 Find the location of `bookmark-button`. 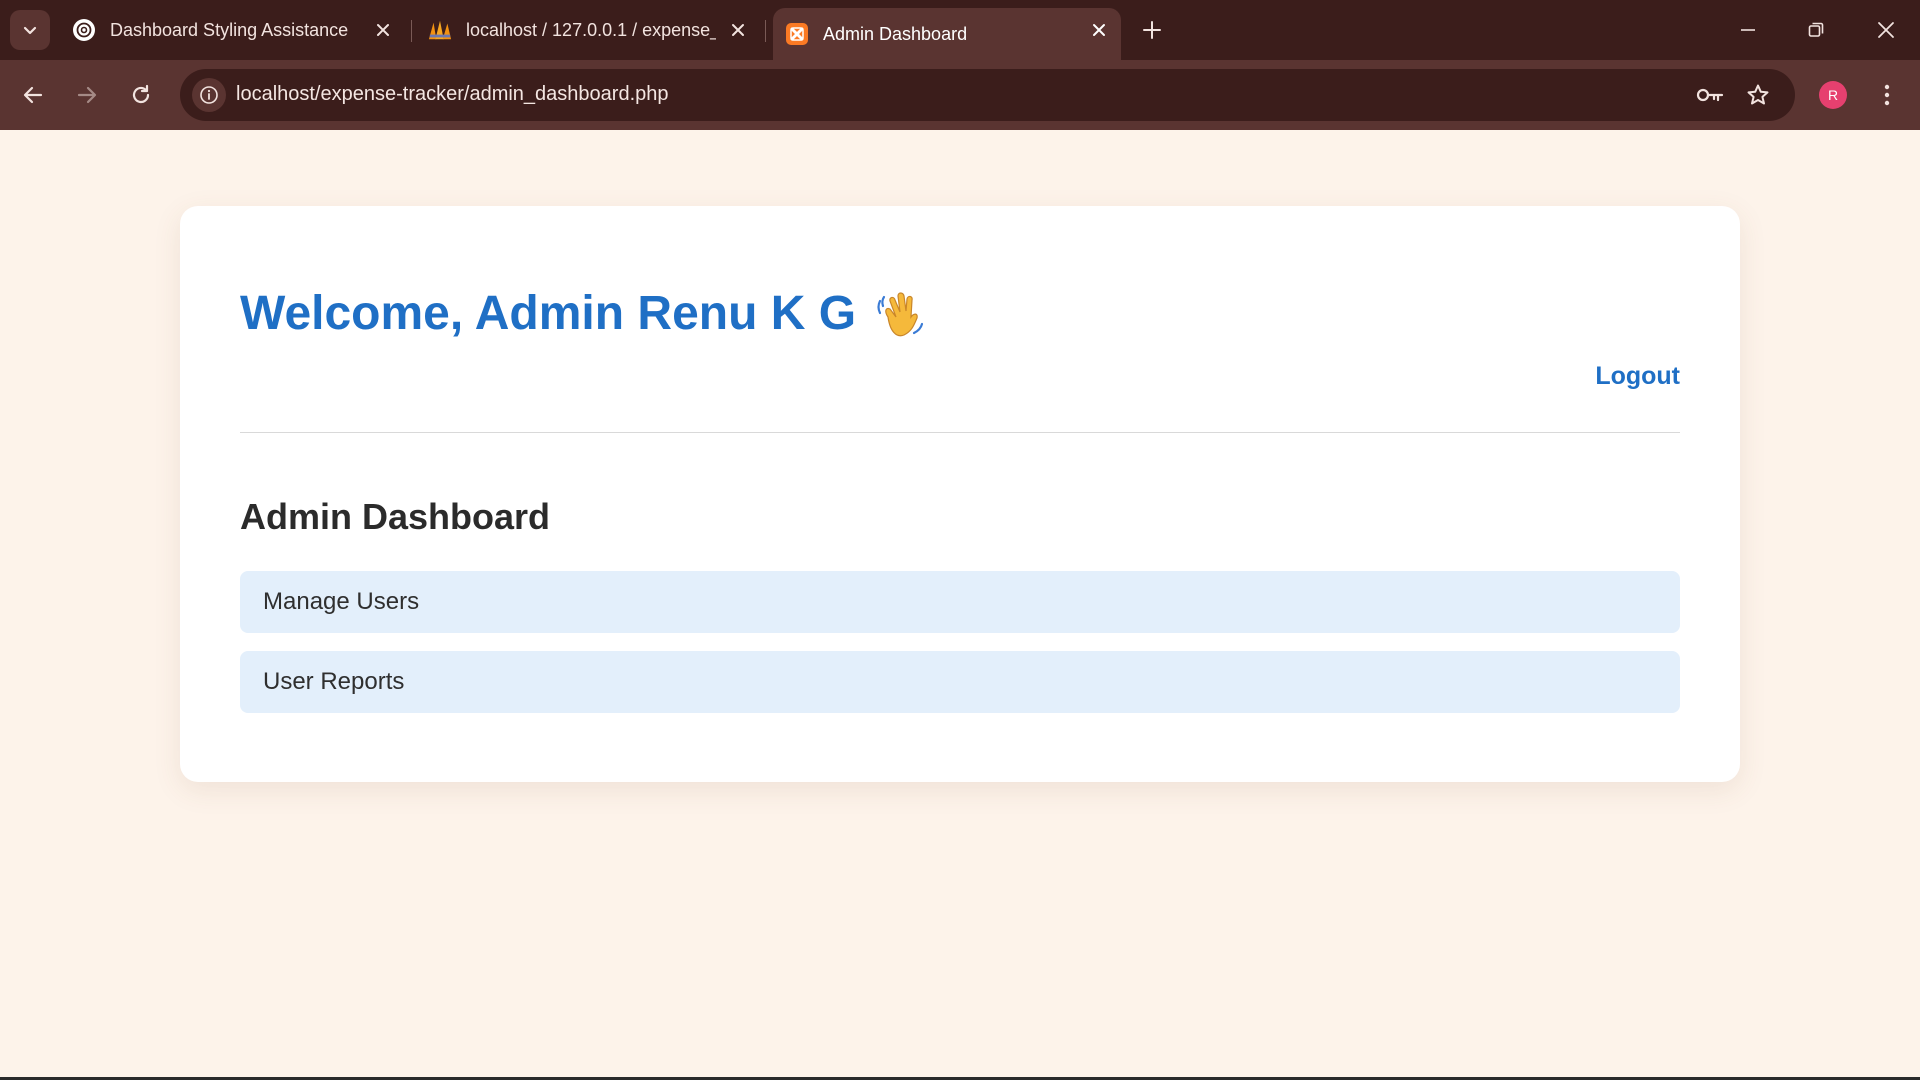

bookmark-button is located at coordinates (1758, 95).